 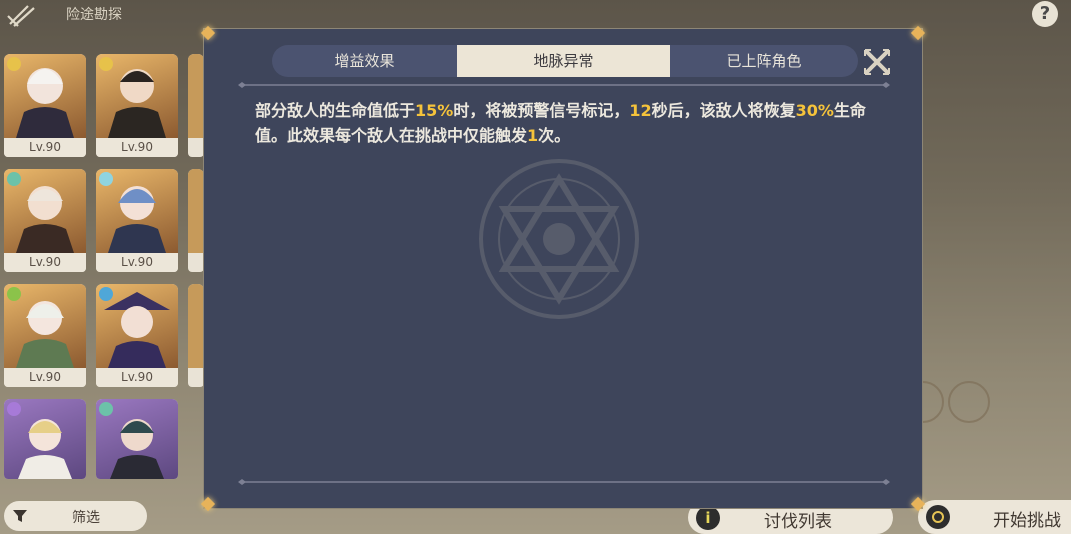 I want to click on bottom-divider, so click(x=564, y=482).